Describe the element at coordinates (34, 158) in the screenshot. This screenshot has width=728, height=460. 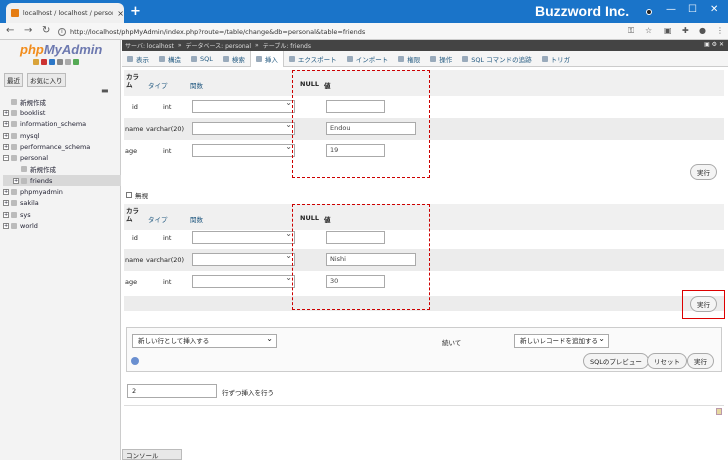
I see `tree-node-label: personal` at that location.